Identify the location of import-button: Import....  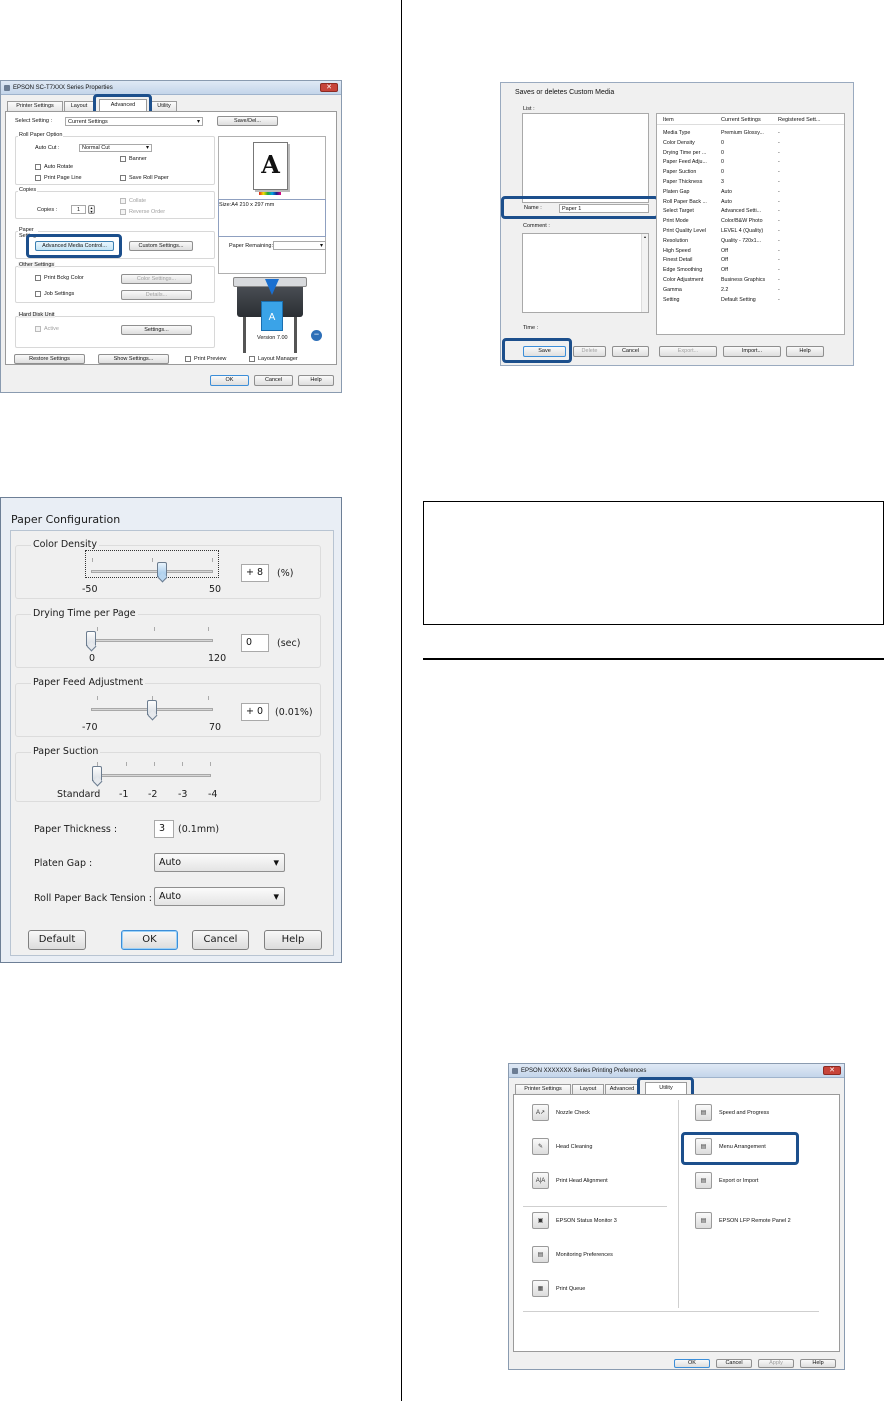
(752, 351).